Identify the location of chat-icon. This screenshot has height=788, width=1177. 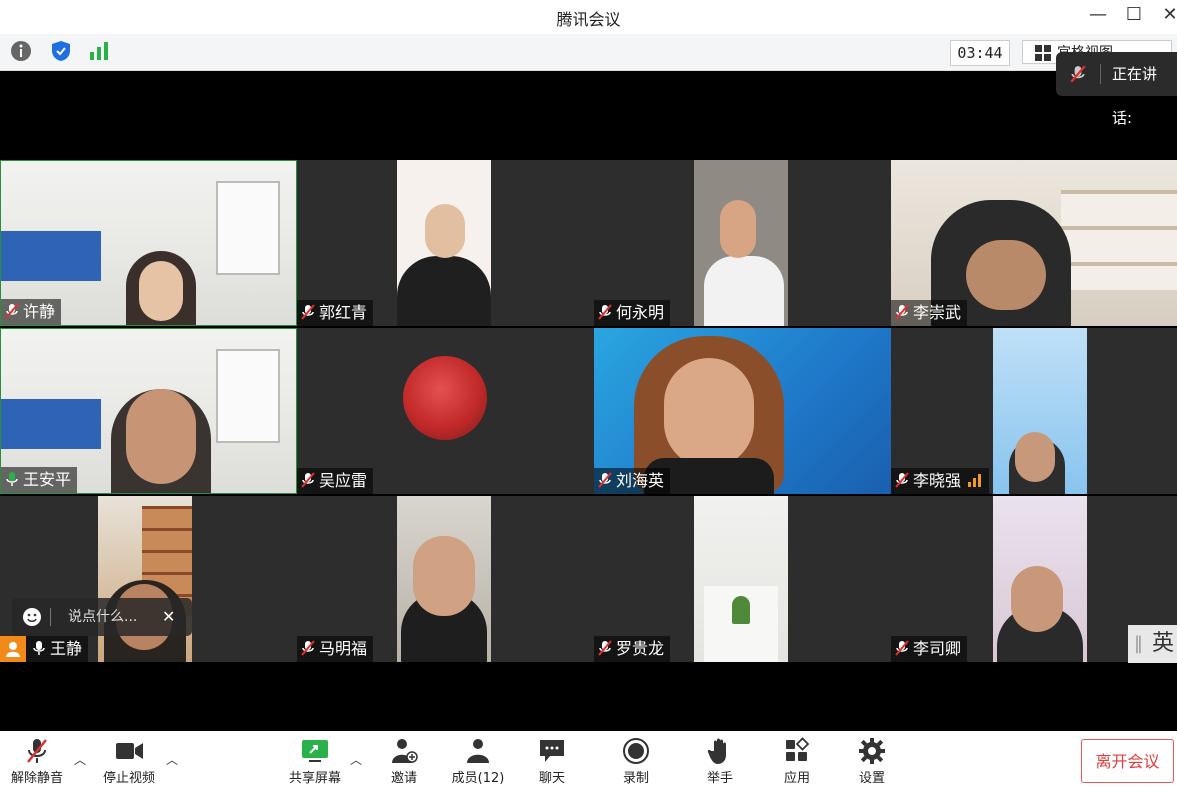
(552, 751).